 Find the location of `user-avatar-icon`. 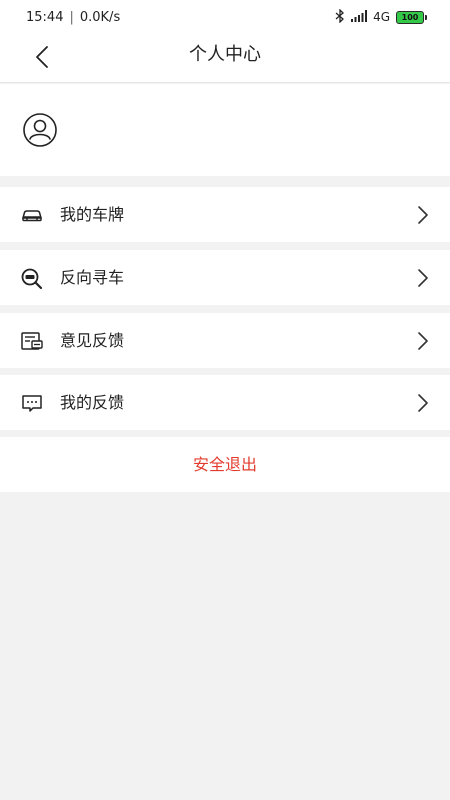

user-avatar-icon is located at coordinates (40, 130).